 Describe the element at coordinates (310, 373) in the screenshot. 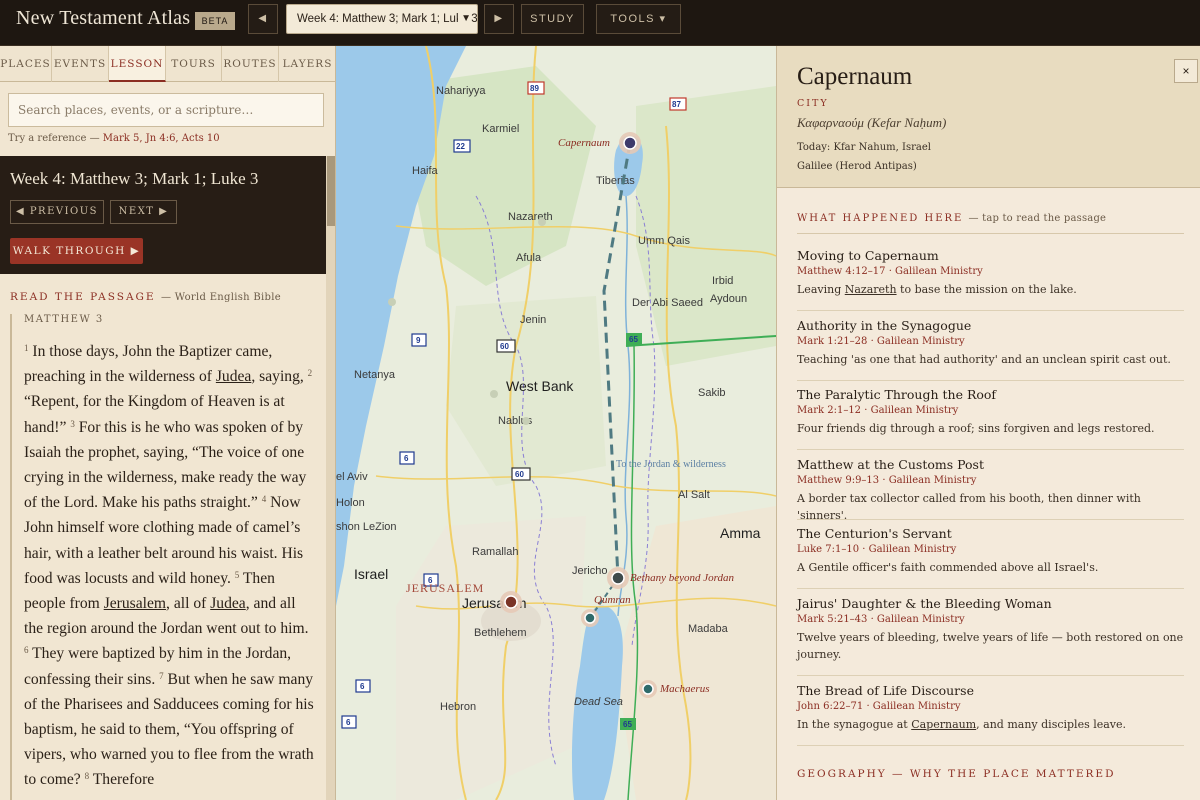

I see `verse-number: 2` at that location.